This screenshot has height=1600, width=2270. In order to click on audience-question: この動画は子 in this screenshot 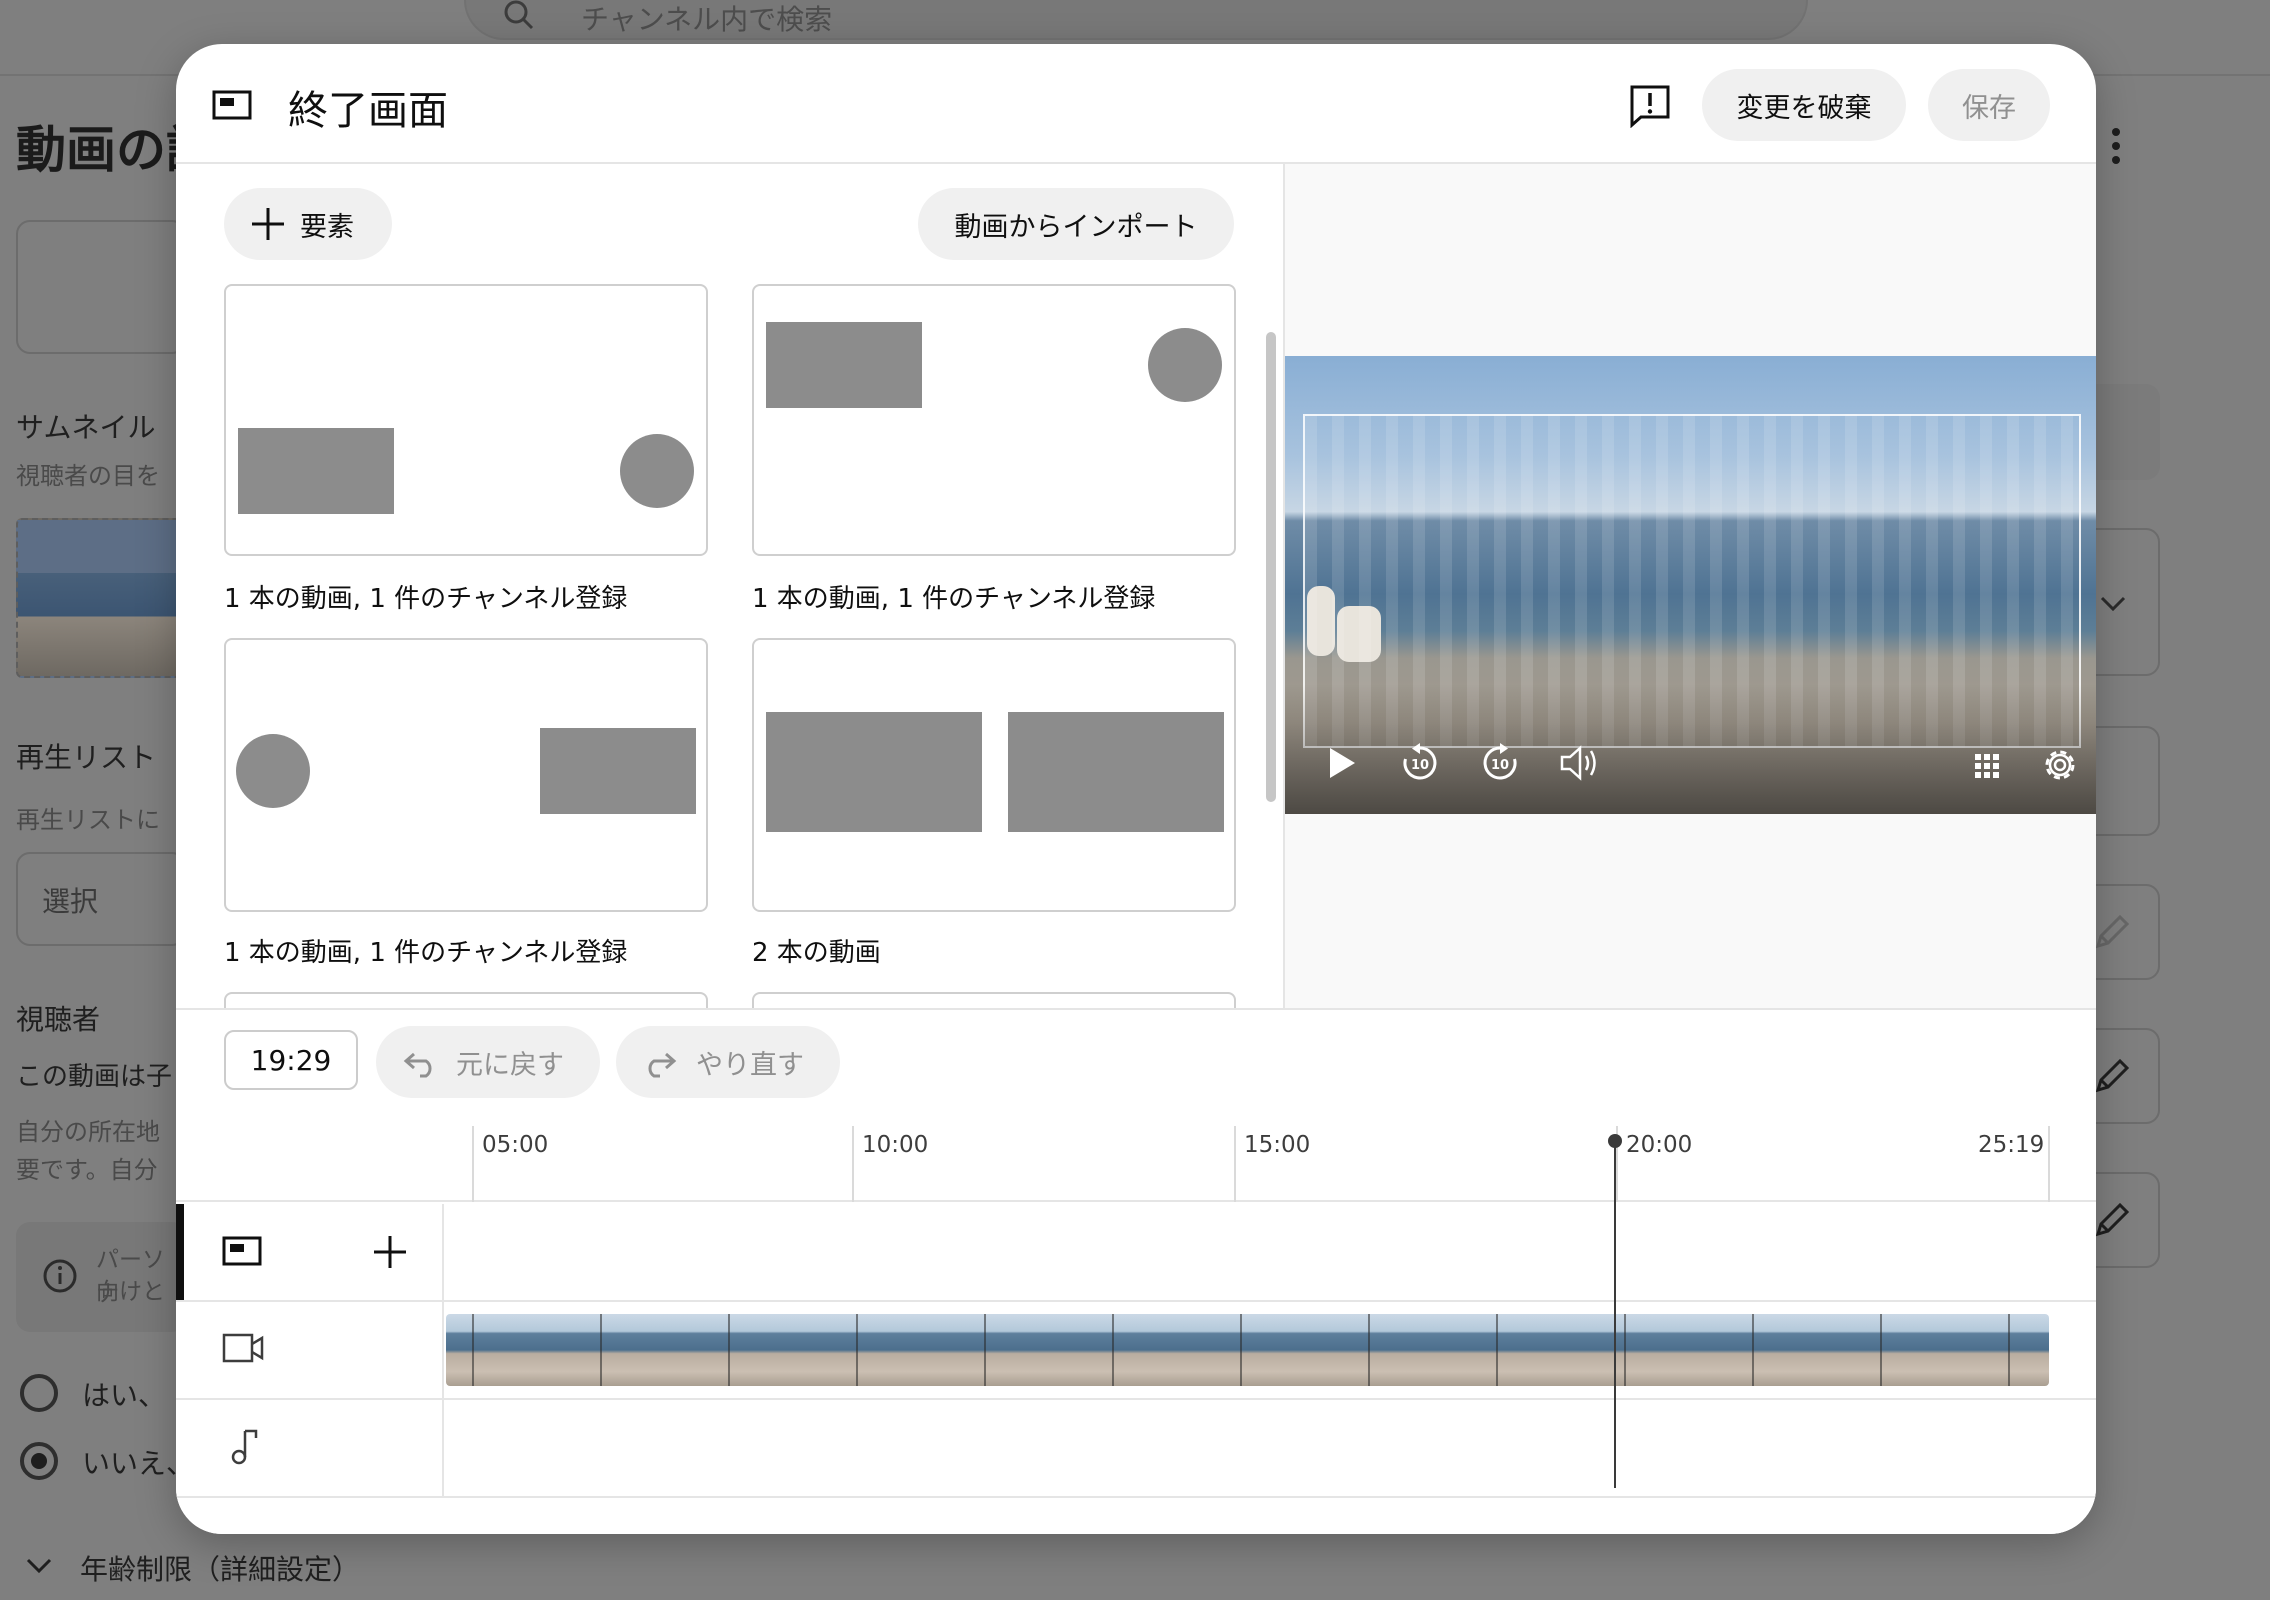, I will do `click(94, 1077)`.